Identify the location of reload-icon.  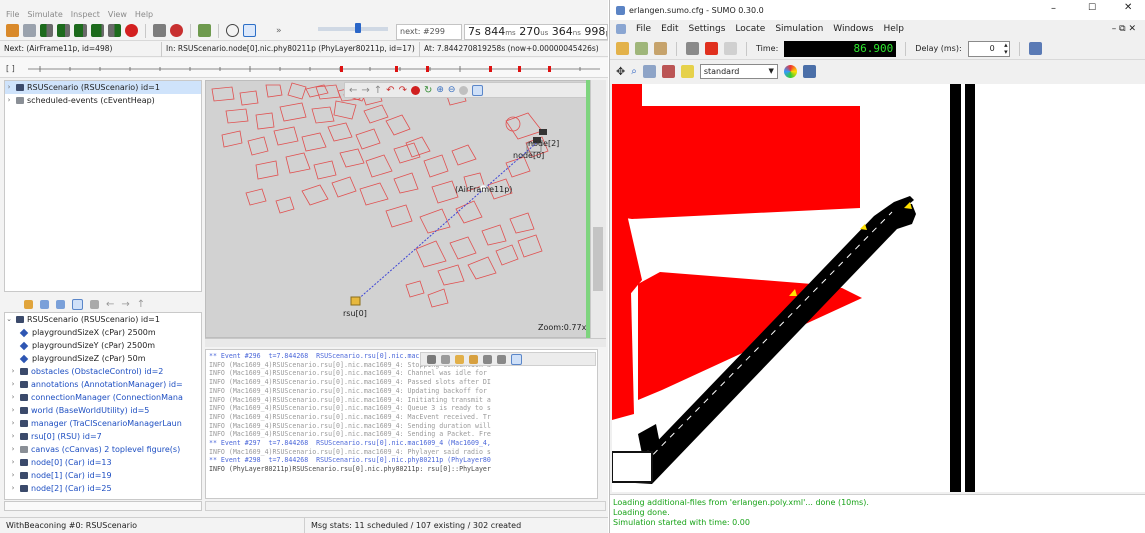
(660, 48).